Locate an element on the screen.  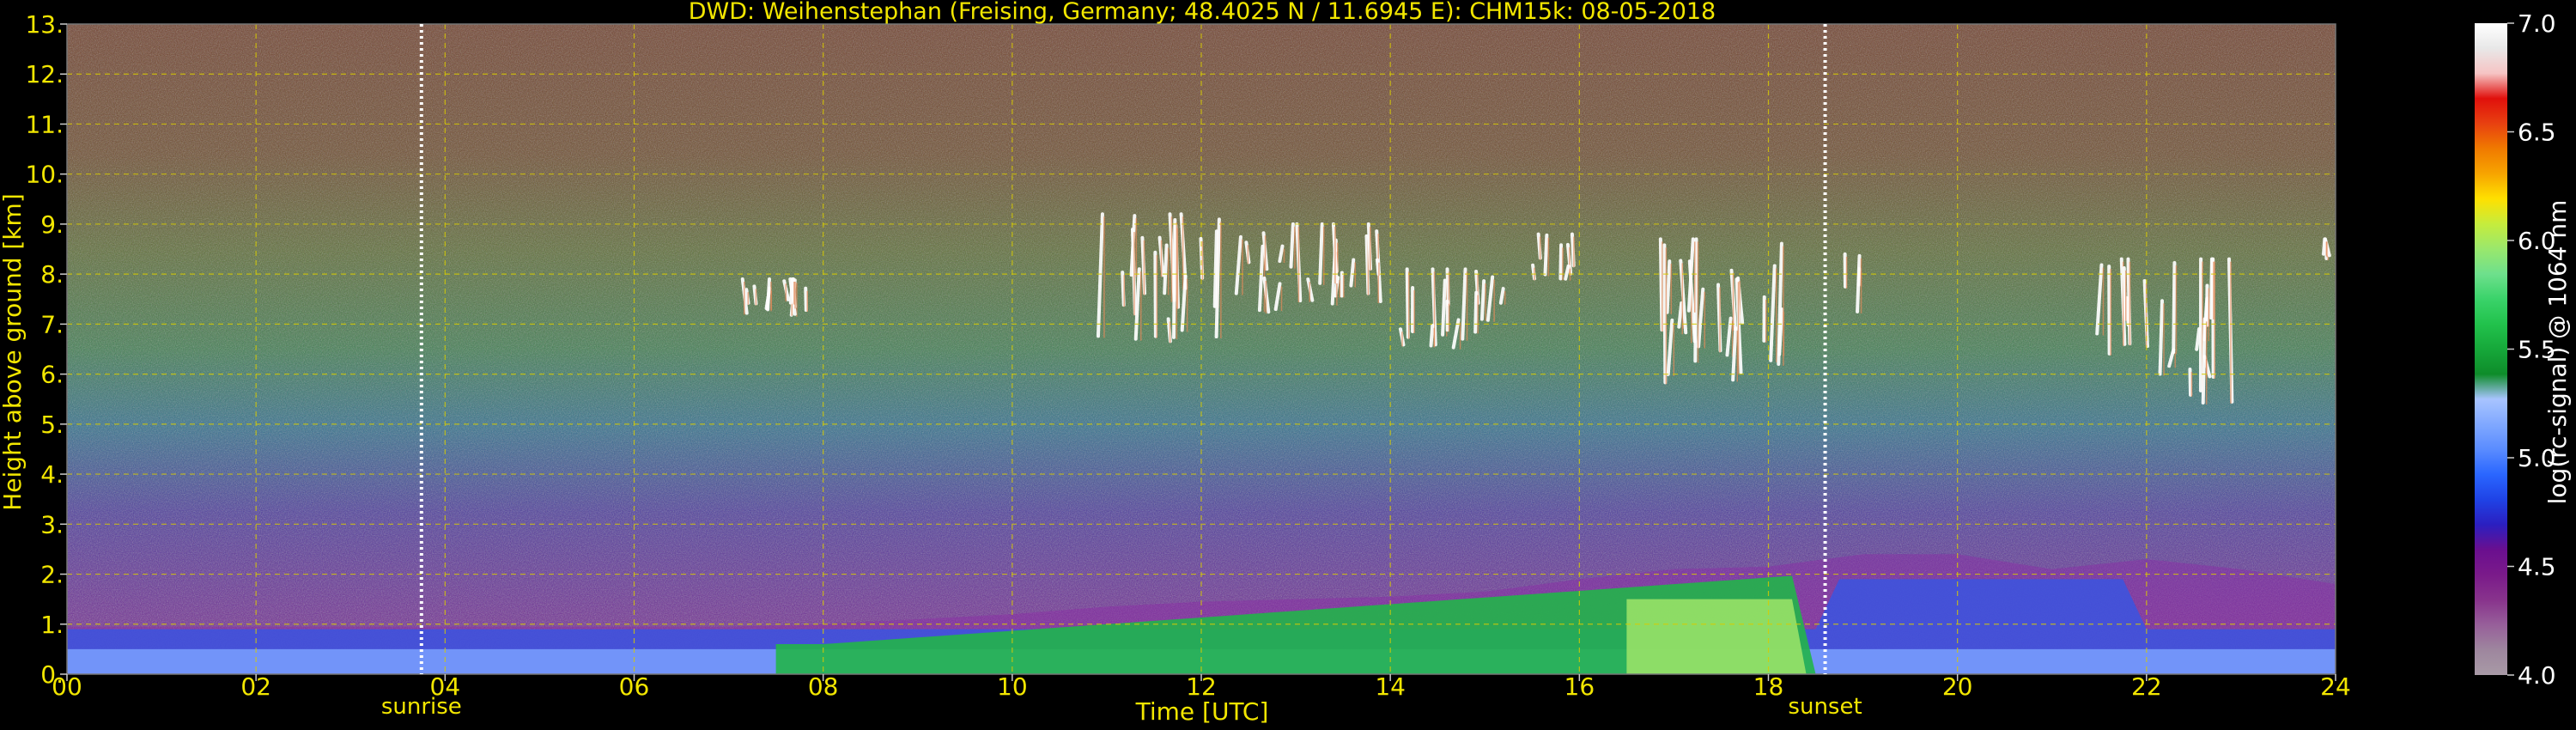
x-tick-label: 08 is located at coordinates (823, 686).